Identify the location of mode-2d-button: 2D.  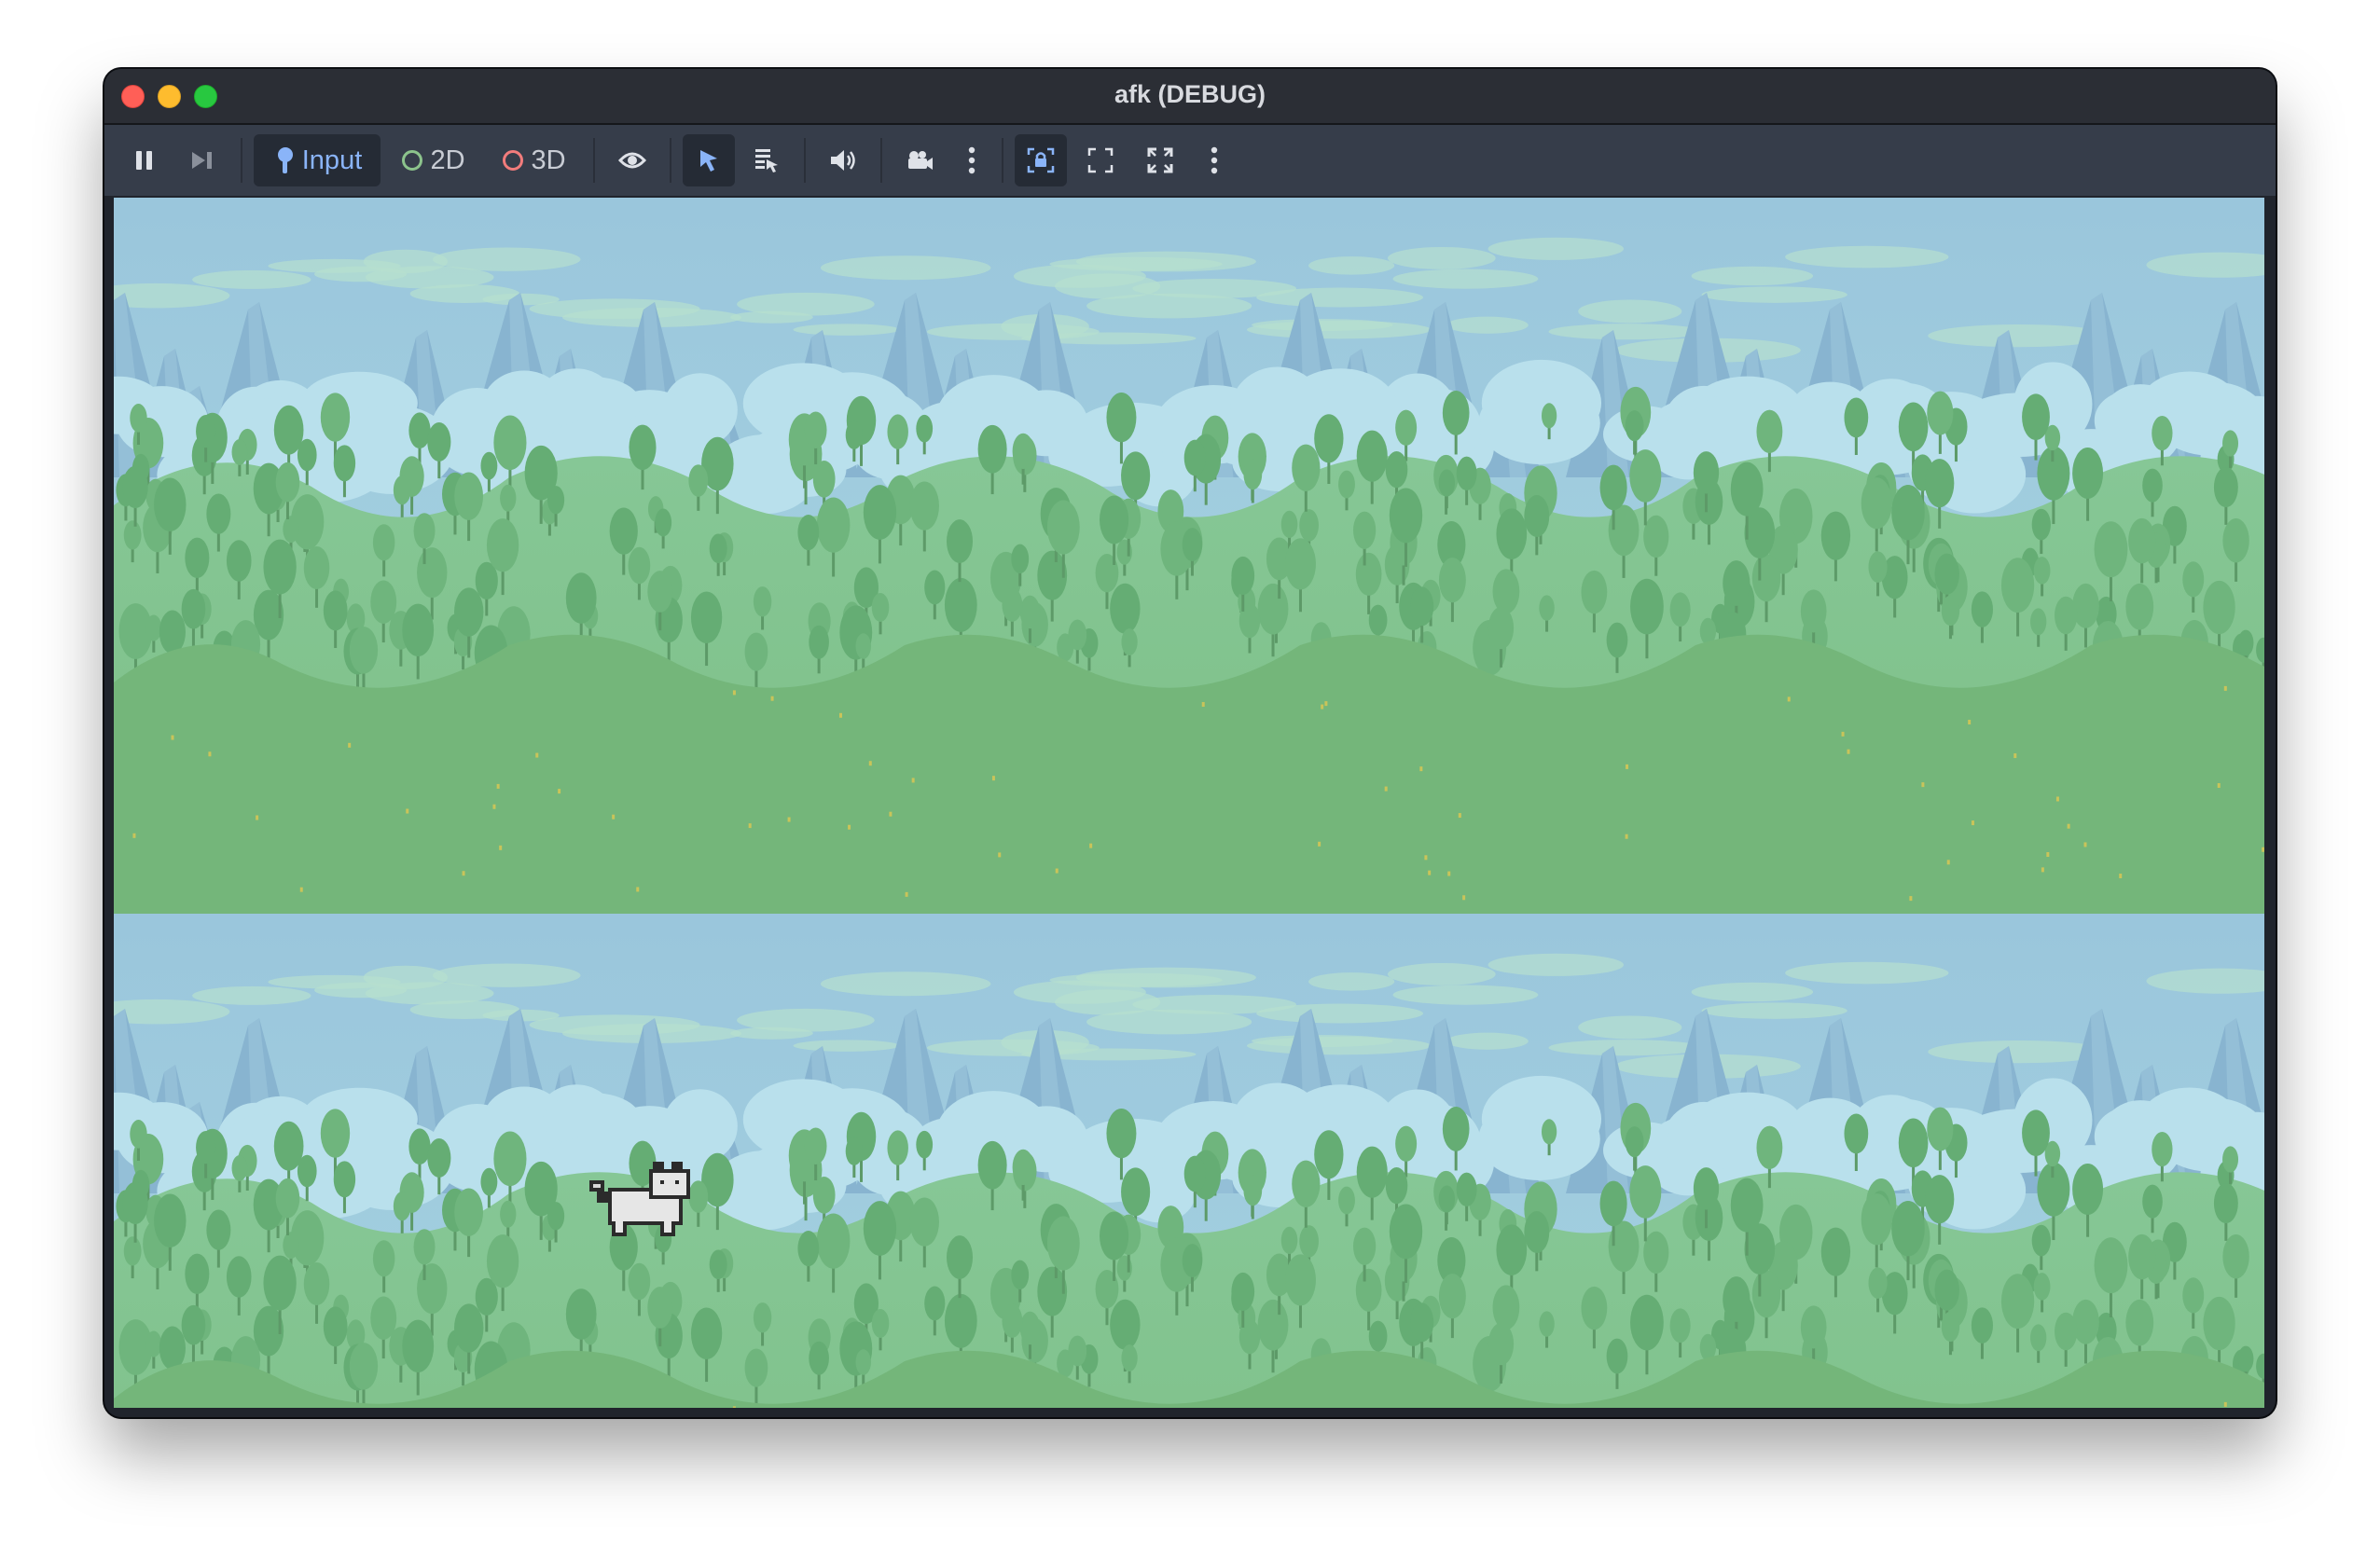
(433, 160).